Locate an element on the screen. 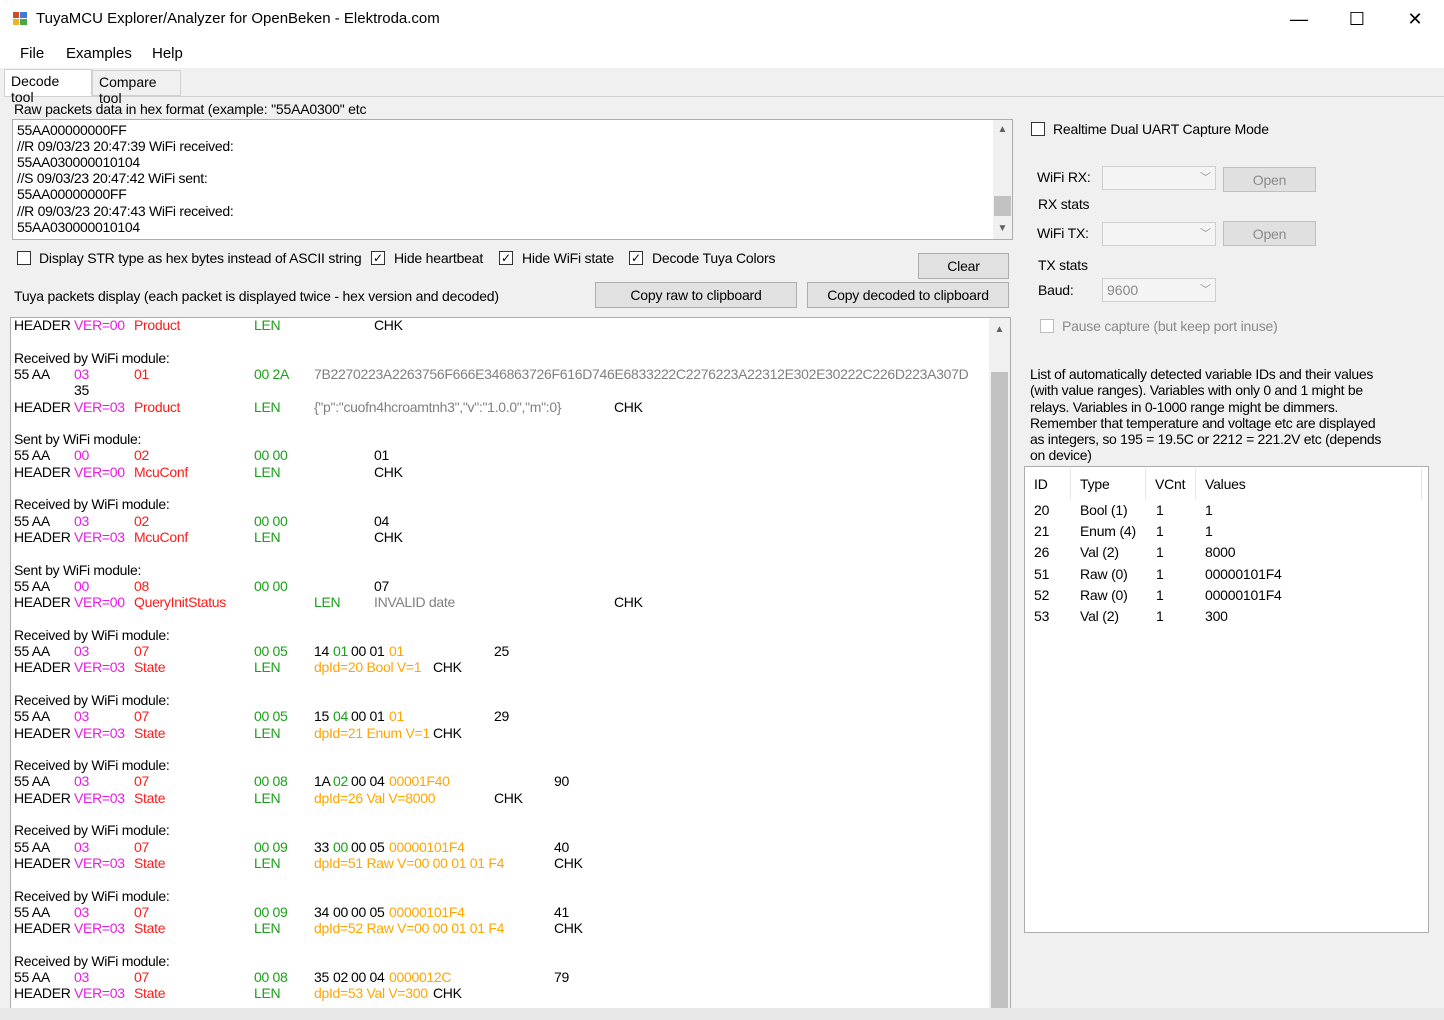 This screenshot has width=1444, height=1020. scroll-down-icon: ▼ is located at coordinates (1002, 228).